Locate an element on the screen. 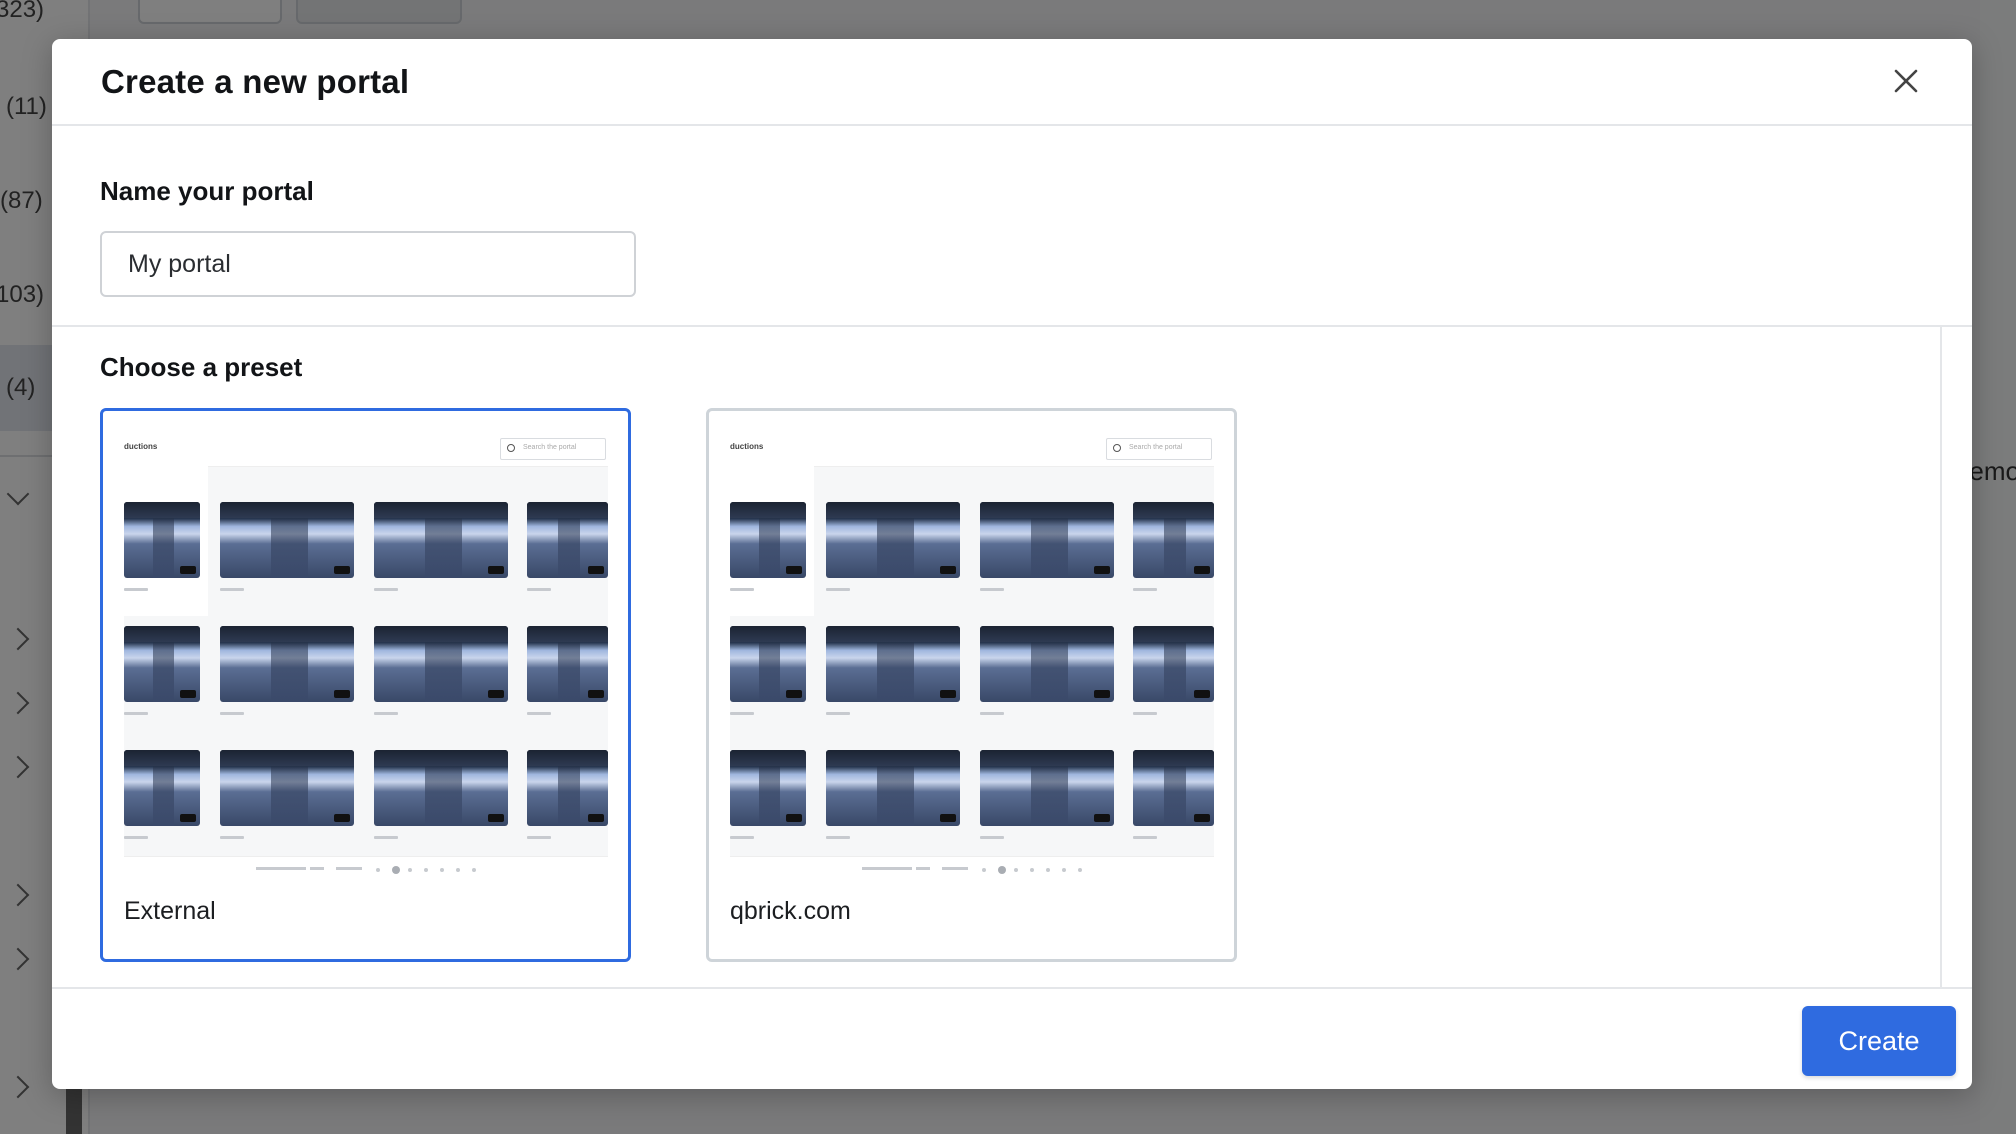 The width and height of the screenshot is (2016, 1134). close-icon is located at coordinates (1906, 81).